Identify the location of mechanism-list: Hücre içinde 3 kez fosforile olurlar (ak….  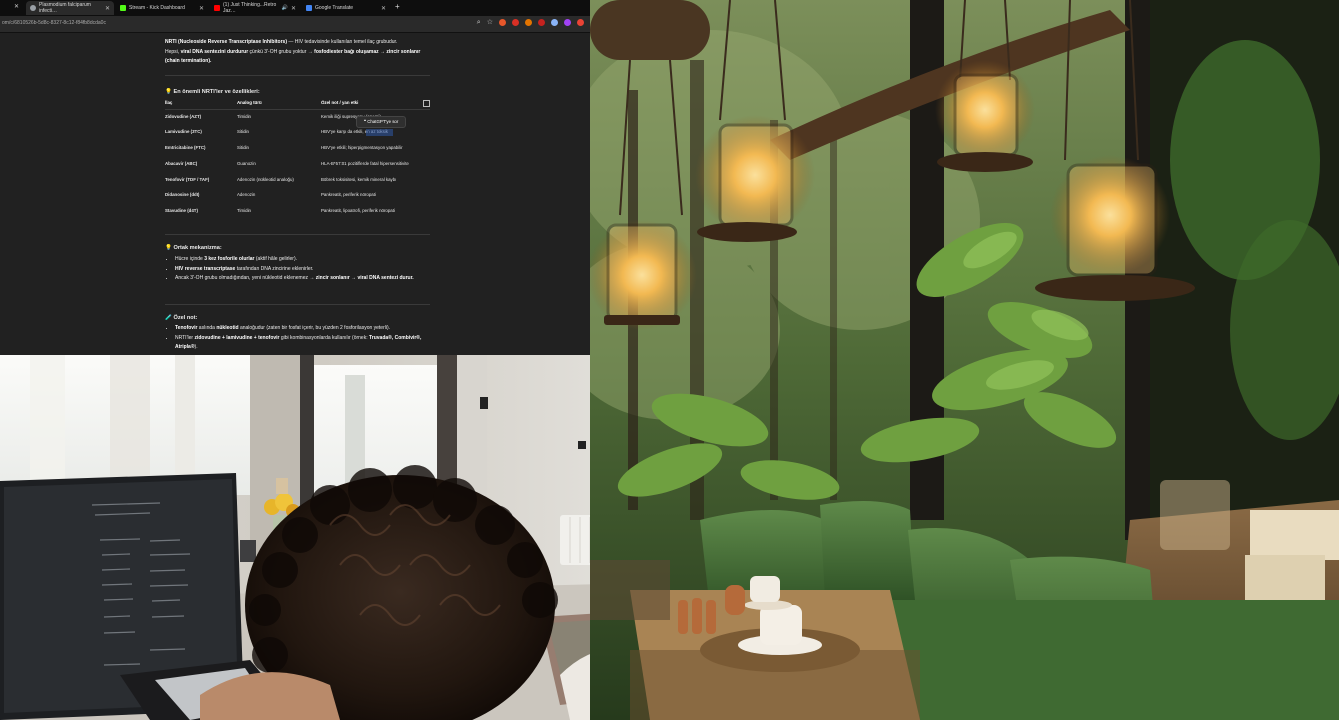
(300, 269).